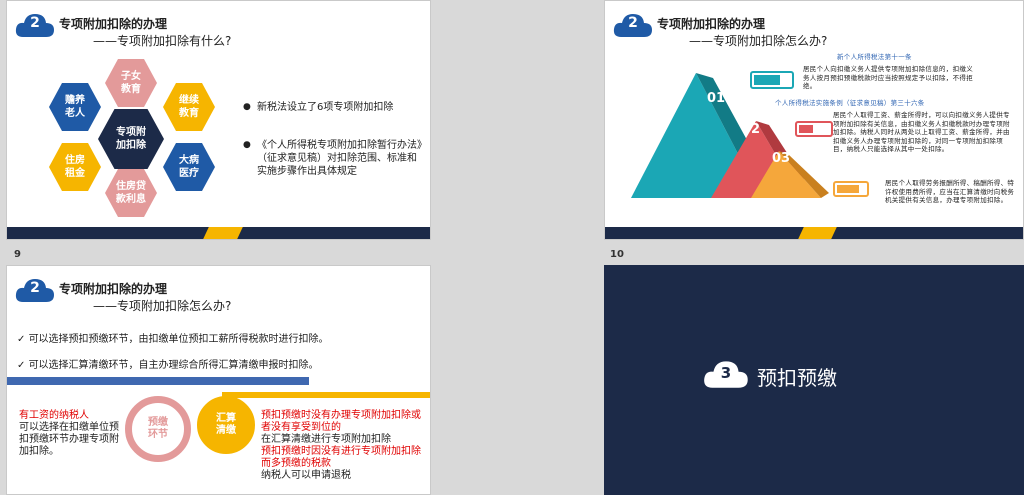  Describe the element at coordinates (189, 107) in the screenshot. I see `hex-continuing-education: 继续 教育` at that location.